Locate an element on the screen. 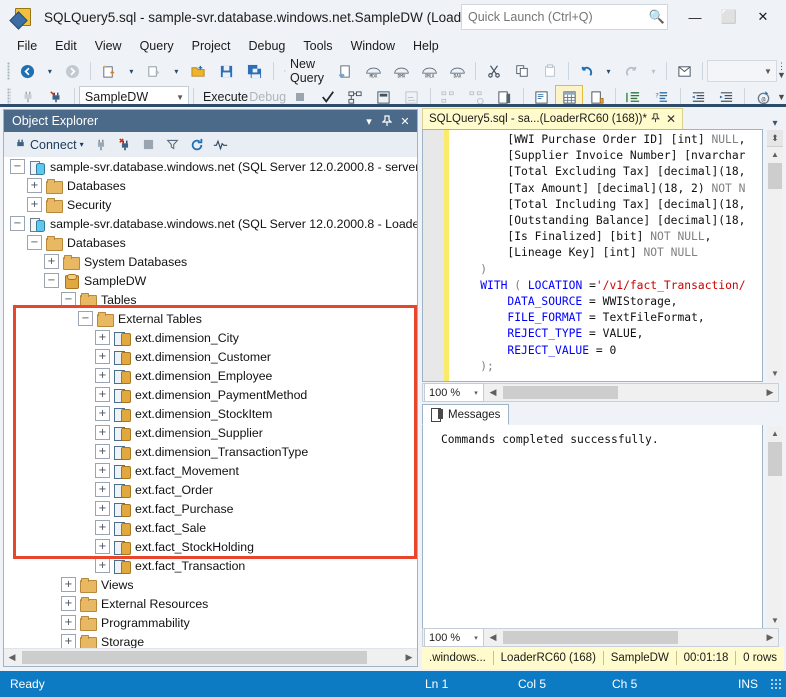 The width and height of the screenshot is (786, 697). disconnect-plug-icon is located at coordinates (125, 145).